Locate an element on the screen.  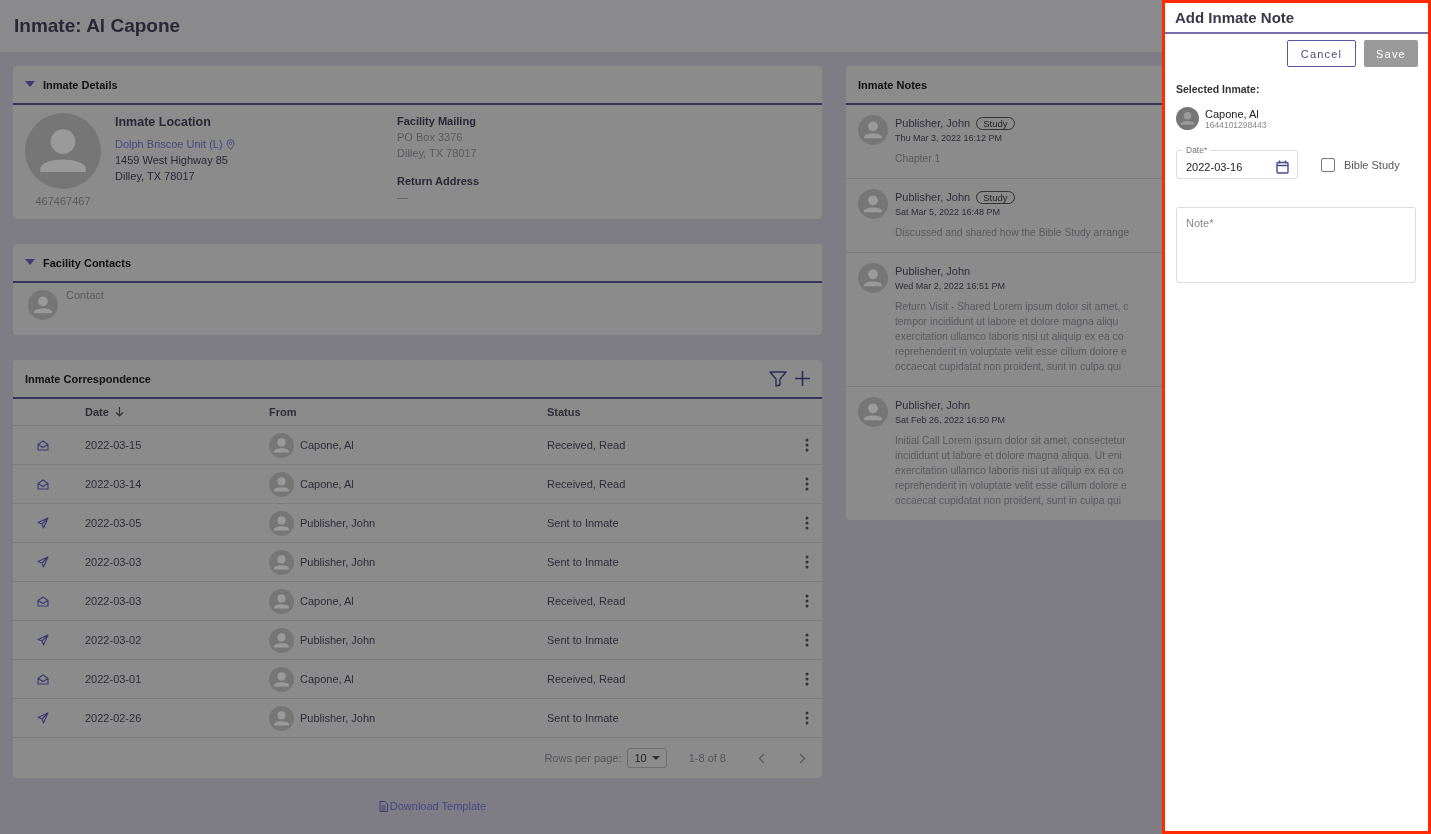
note-date: Sat Mar 5, 2022 16:48 PM is located at coordinates (948, 212).